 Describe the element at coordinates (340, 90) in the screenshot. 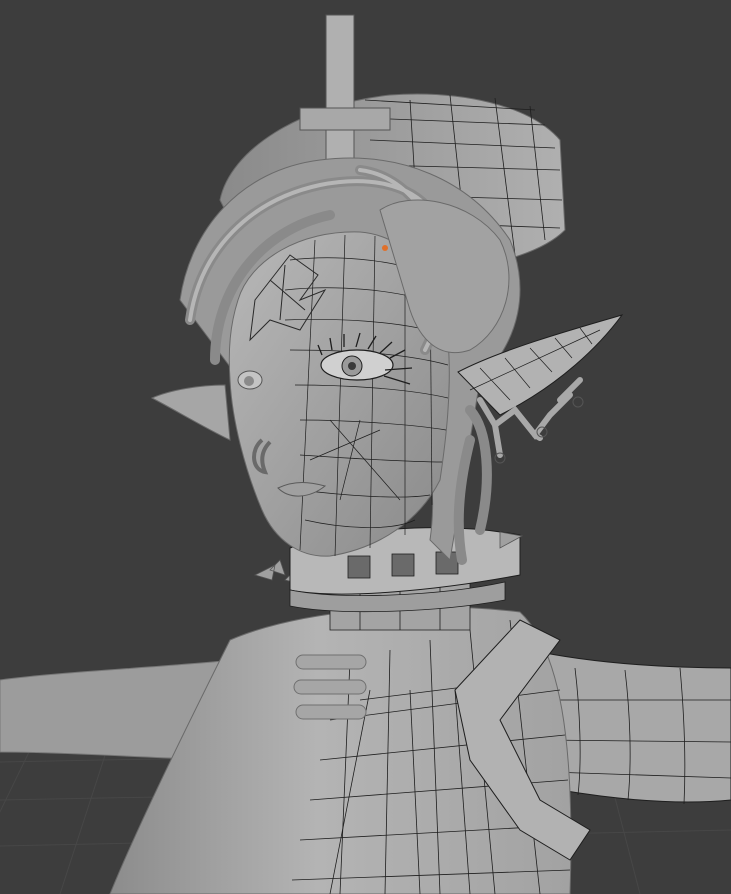

I see `cross-spike` at that location.